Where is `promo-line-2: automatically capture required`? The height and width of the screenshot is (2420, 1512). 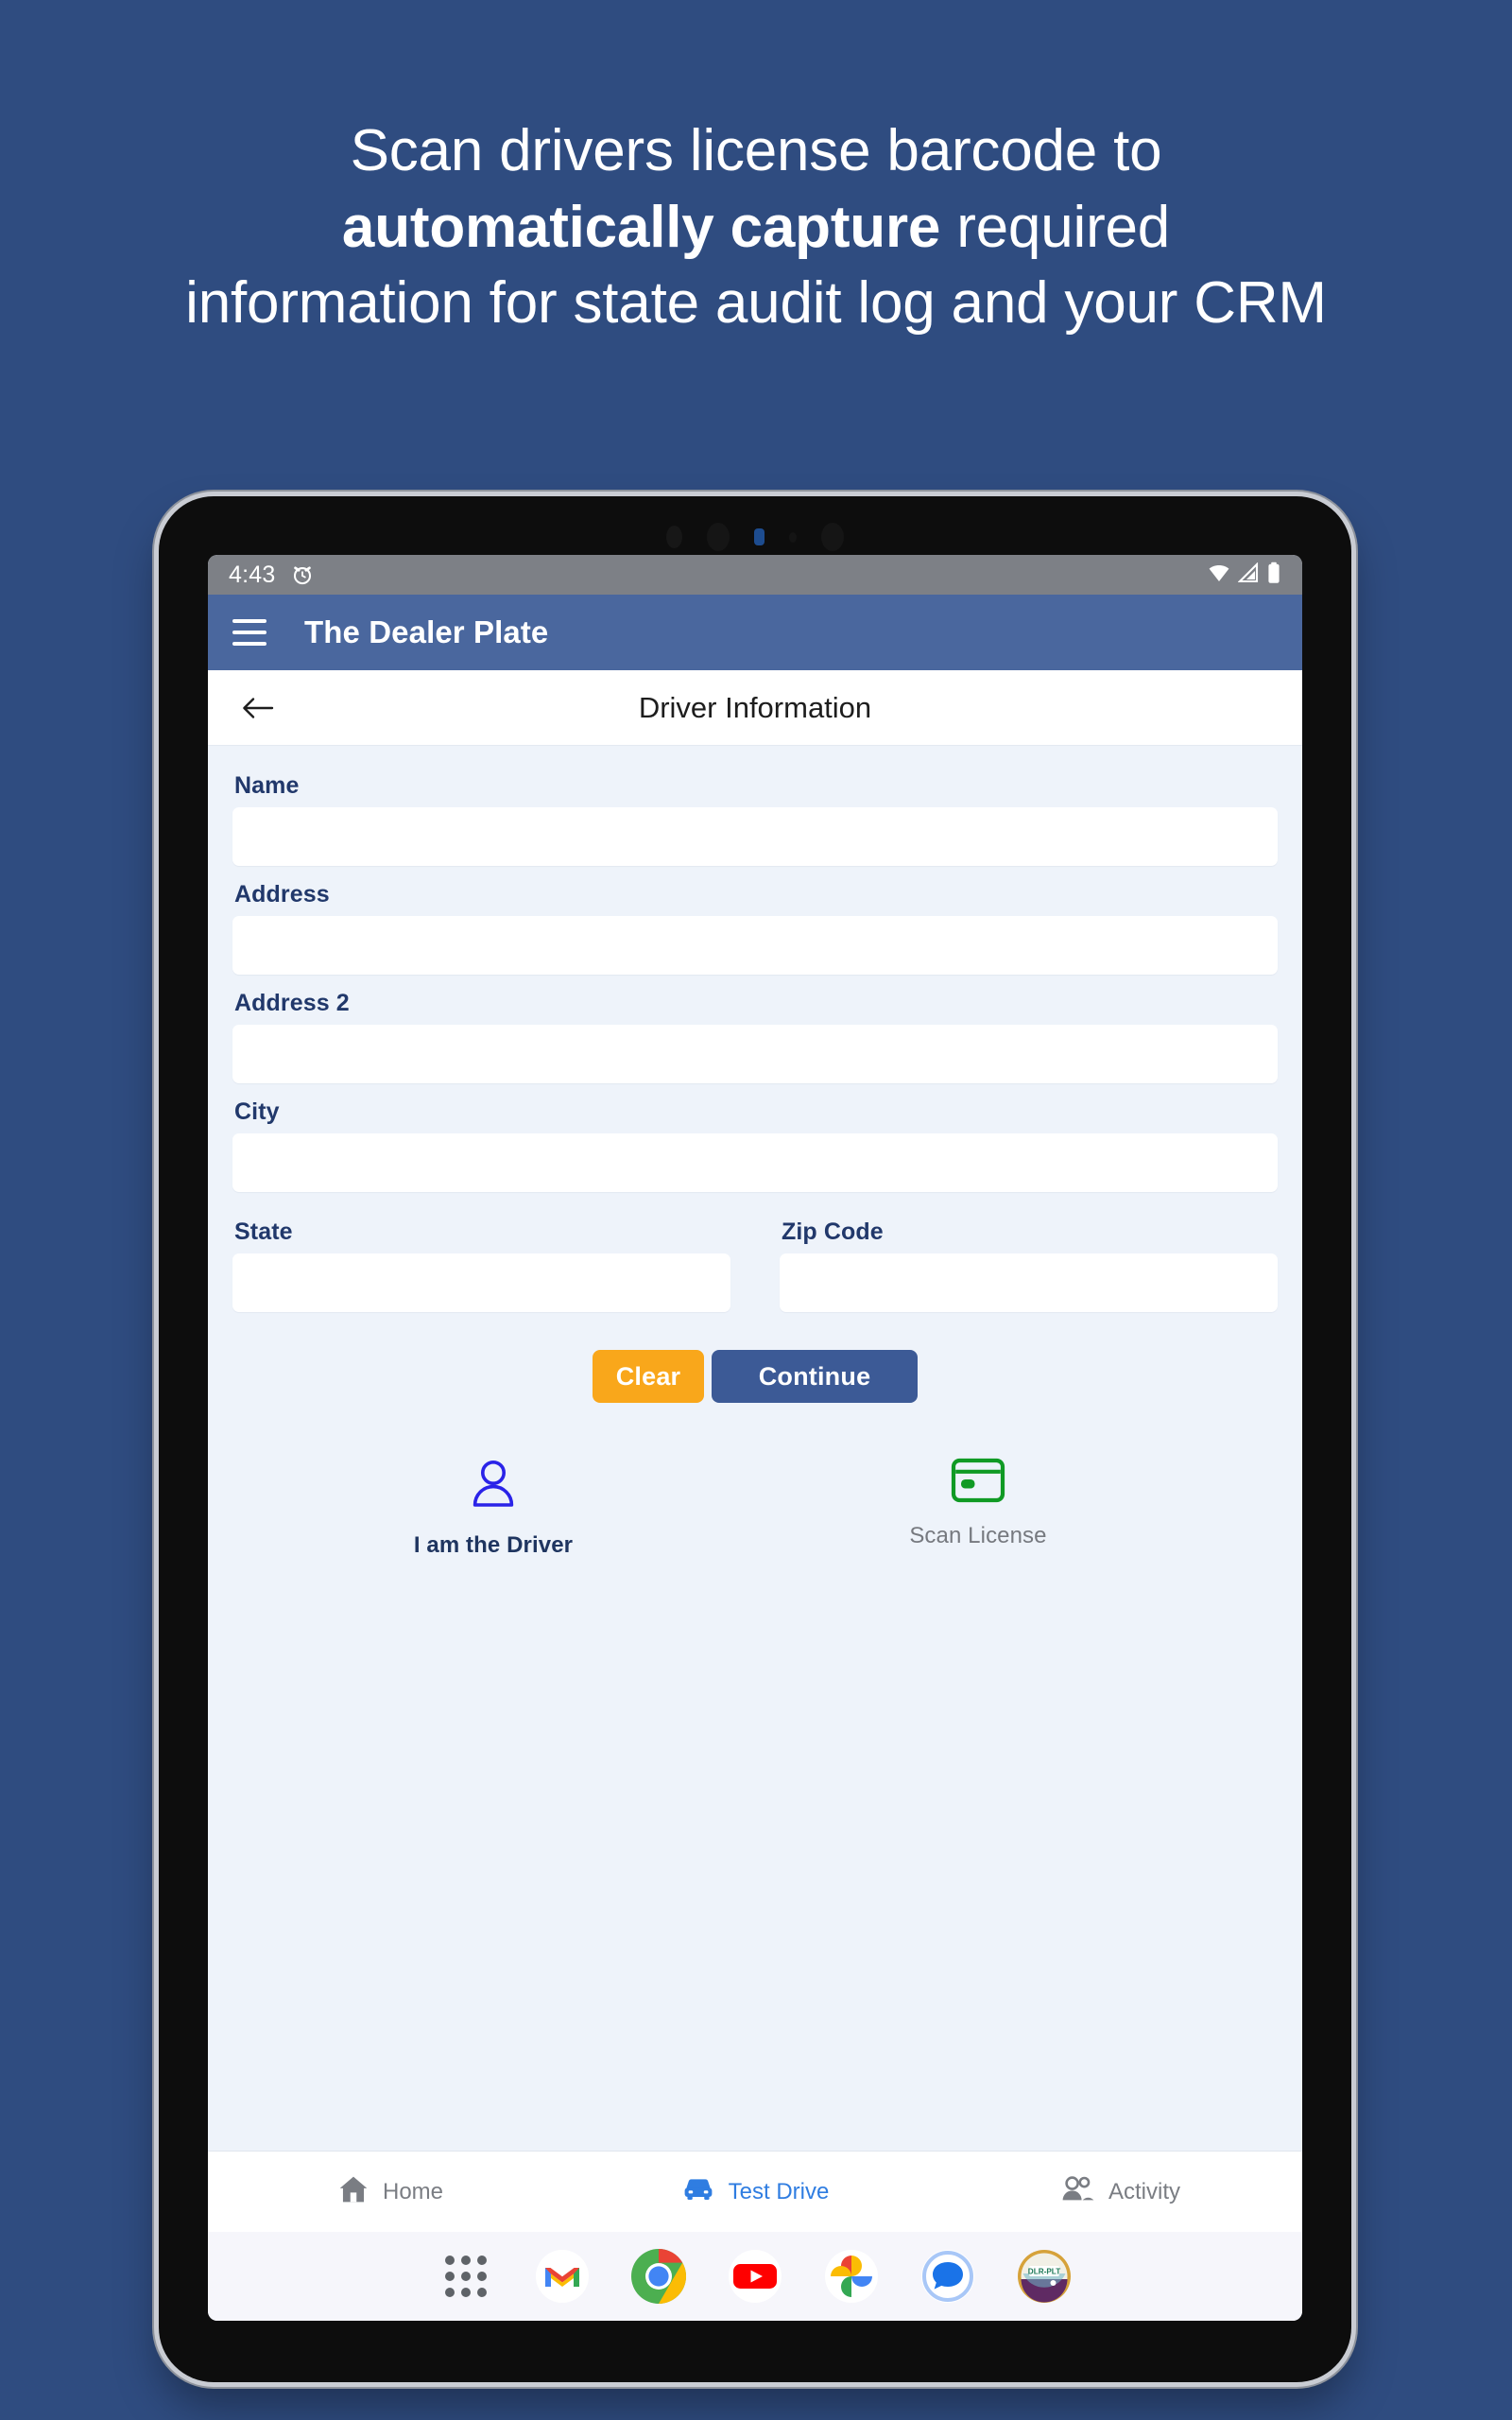 promo-line-2: automatically capture required is located at coordinates (756, 228).